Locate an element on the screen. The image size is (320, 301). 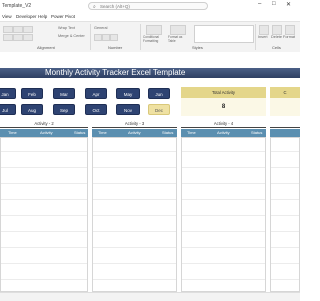
comma-icon is located at coordinates (114, 37).